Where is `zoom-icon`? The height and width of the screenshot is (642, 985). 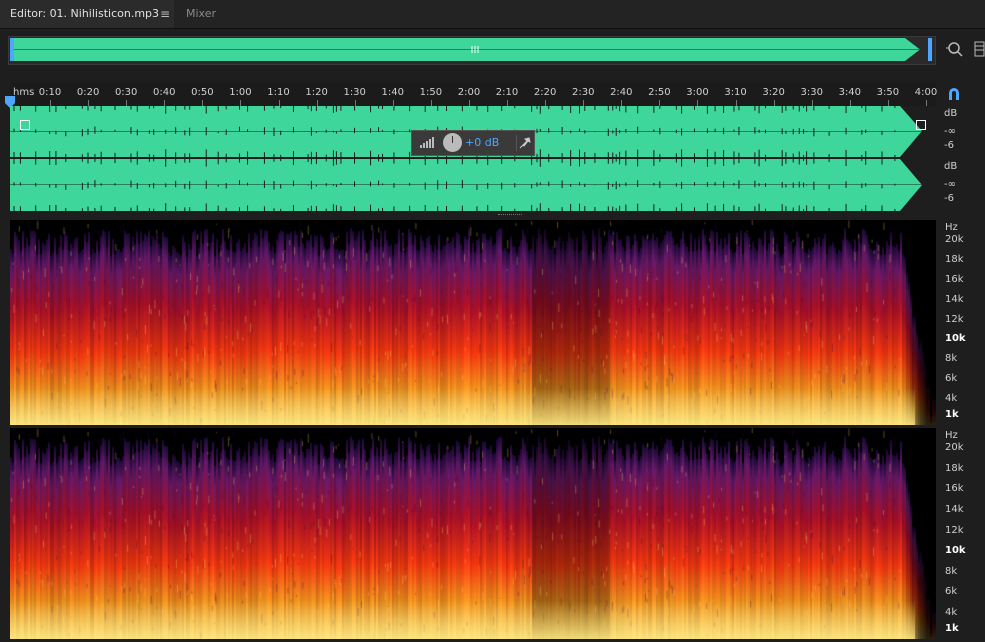 zoom-icon is located at coordinates (955, 49).